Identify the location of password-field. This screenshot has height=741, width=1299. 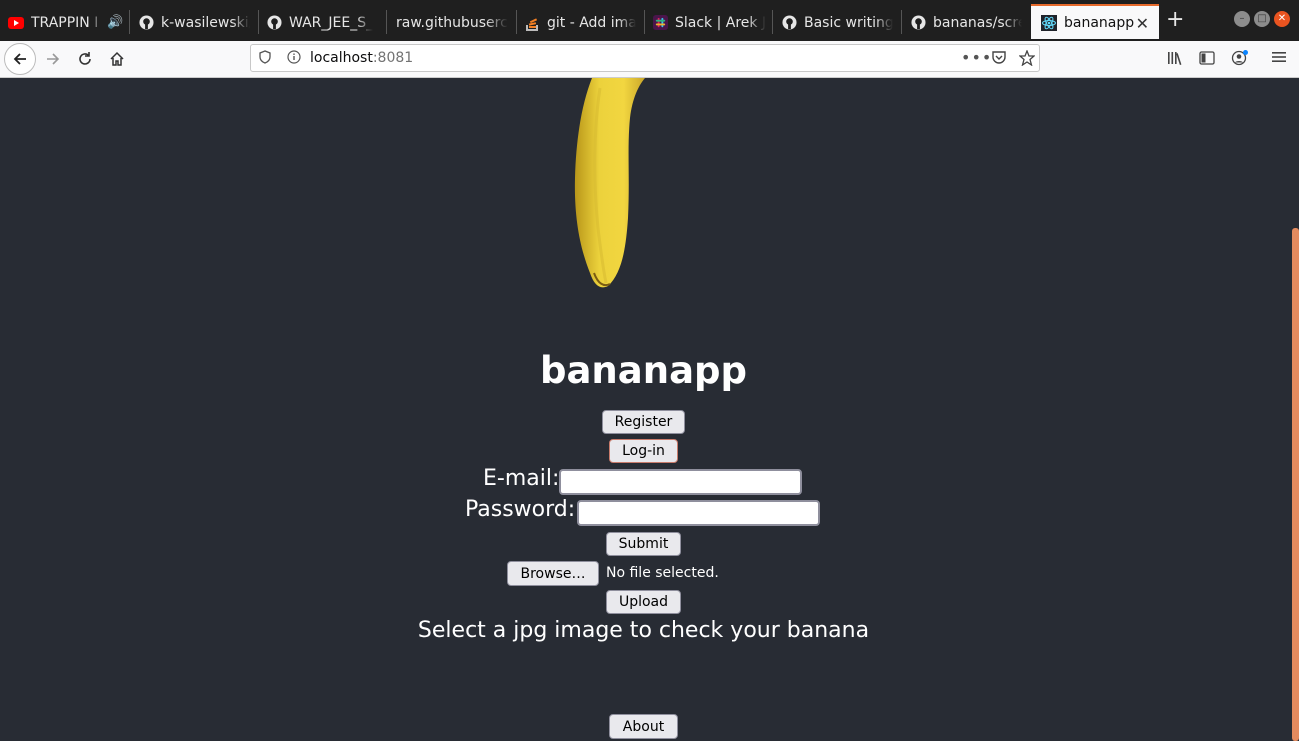
(698, 513).